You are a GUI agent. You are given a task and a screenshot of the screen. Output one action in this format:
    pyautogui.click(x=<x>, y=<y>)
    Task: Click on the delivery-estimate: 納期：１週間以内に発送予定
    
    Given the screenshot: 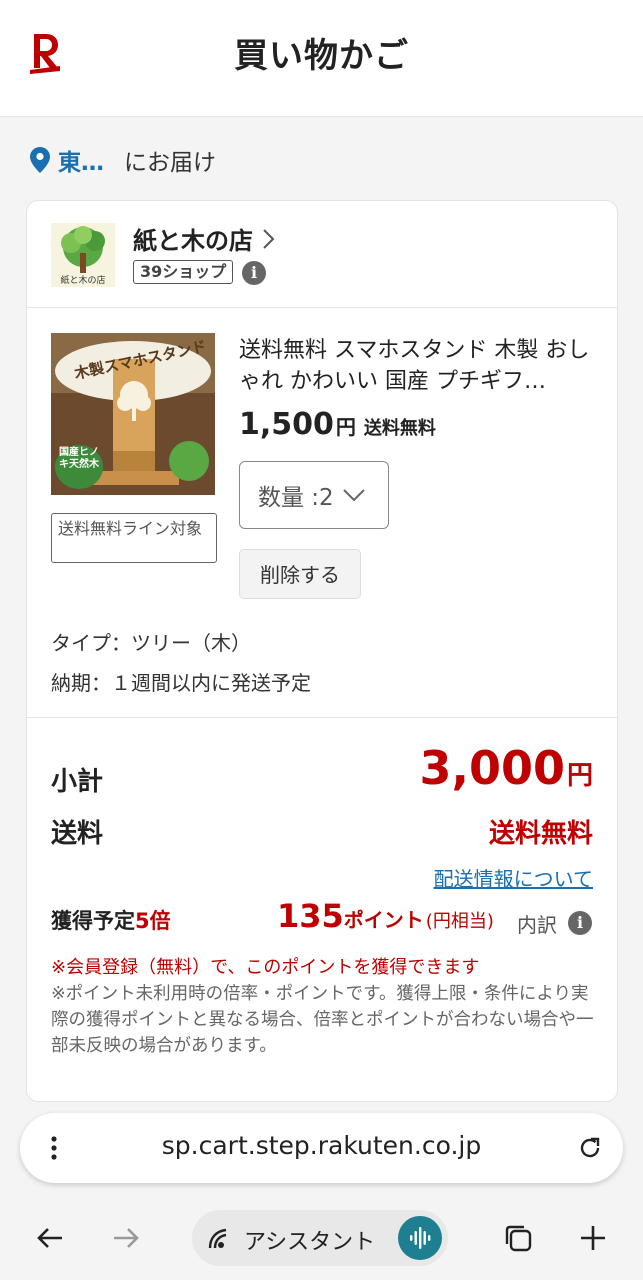 What is the action you would take?
    pyautogui.click(x=181, y=683)
    